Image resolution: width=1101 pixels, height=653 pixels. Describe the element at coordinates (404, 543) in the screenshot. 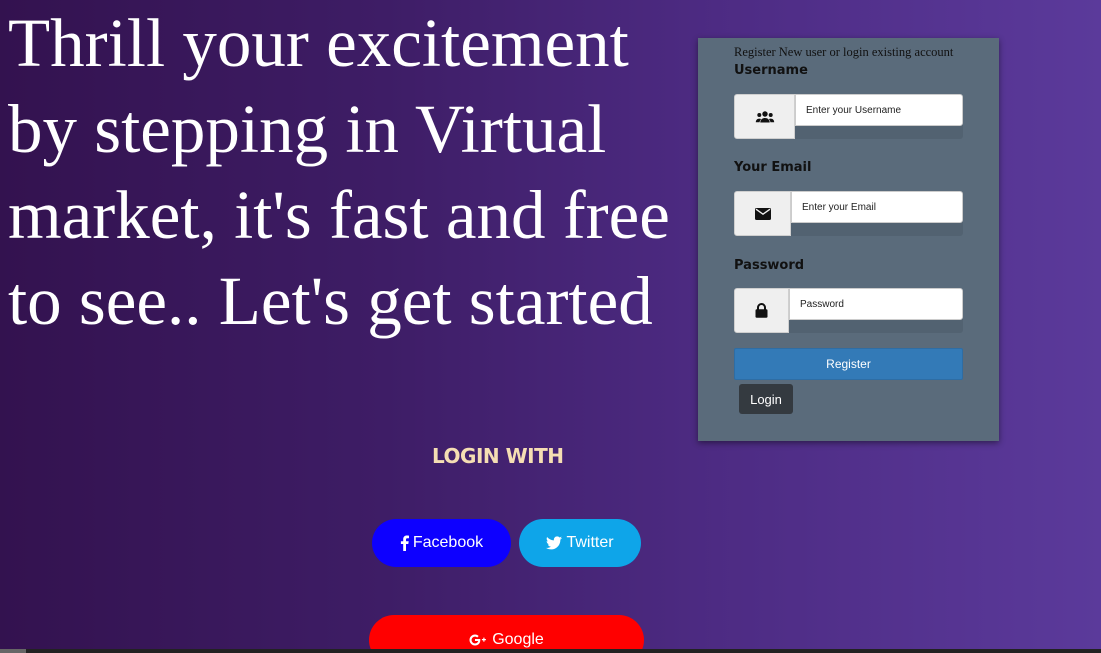

I see `facebook-icon` at that location.